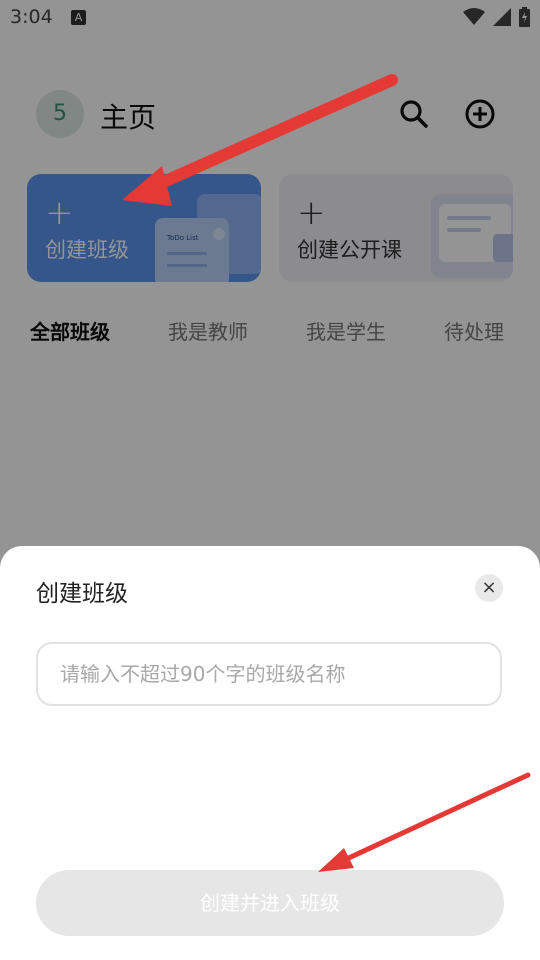 This screenshot has width=540, height=960. Describe the element at coordinates (270, 903) in the screenshot. I see `create-and-enter-button: 创建并进入班级` at that location.